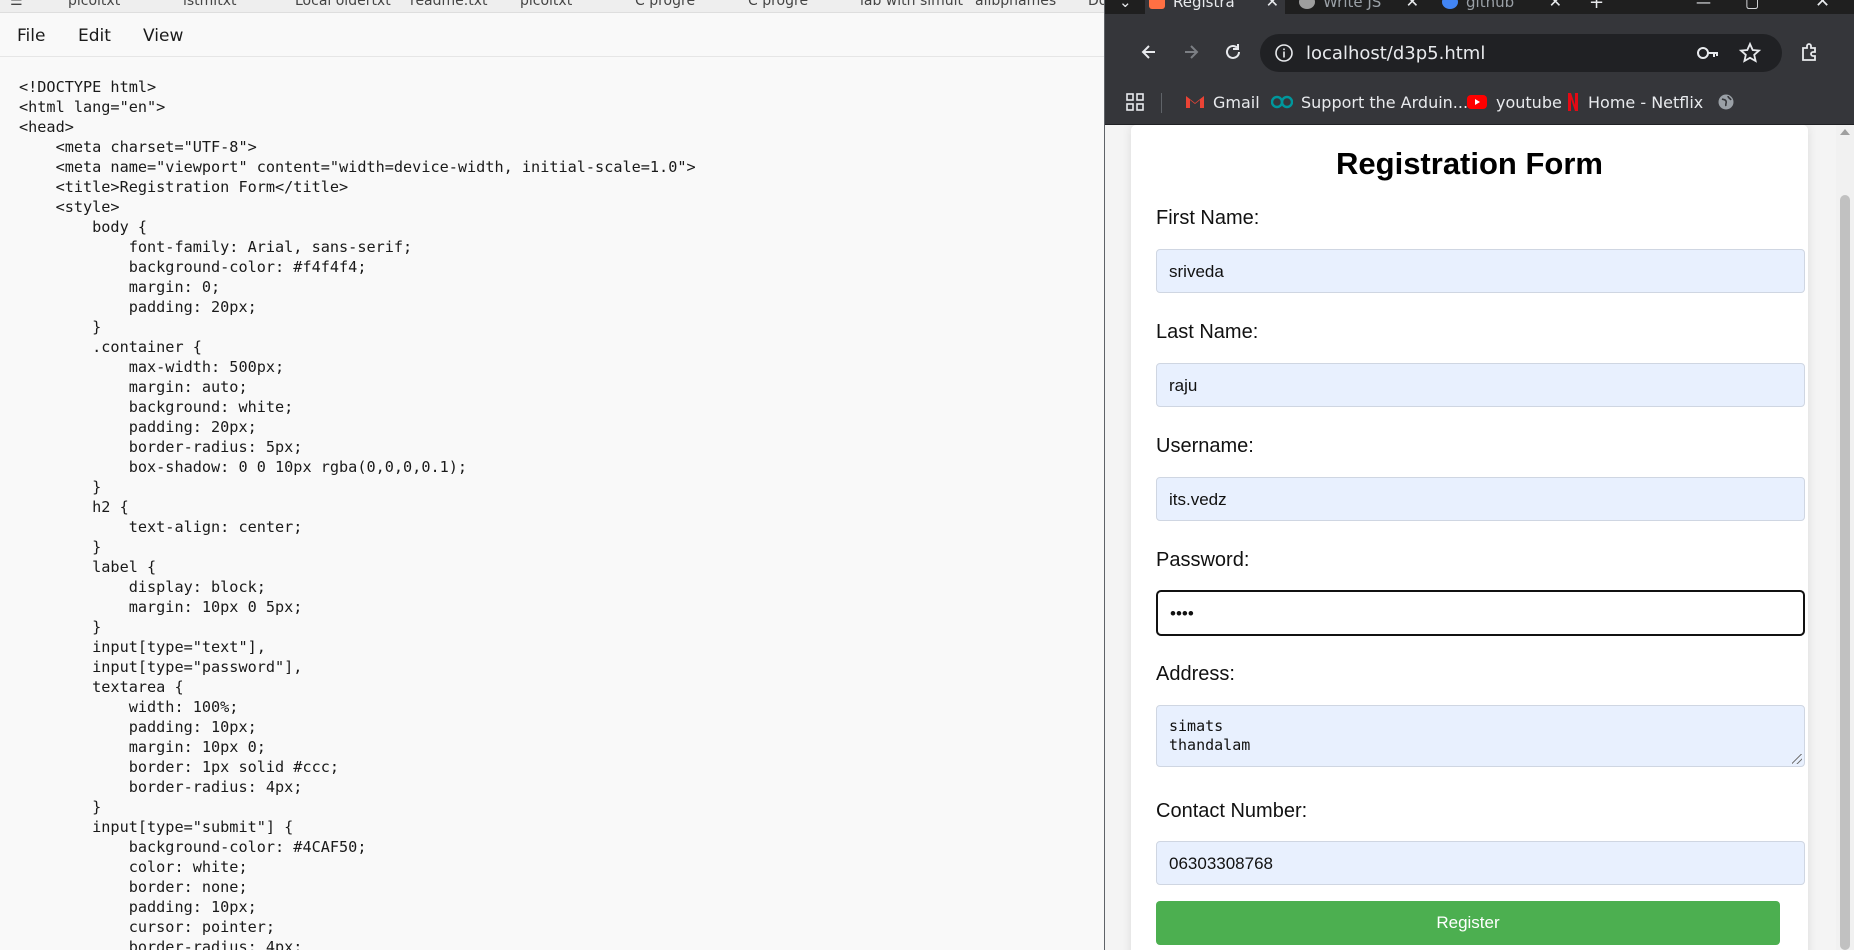 The image size is (1854, 950). What do you see at coordinates (142, 647) in the screenshot?
I see `code-line: input[type="text"],` at bounding box center [142, 647].